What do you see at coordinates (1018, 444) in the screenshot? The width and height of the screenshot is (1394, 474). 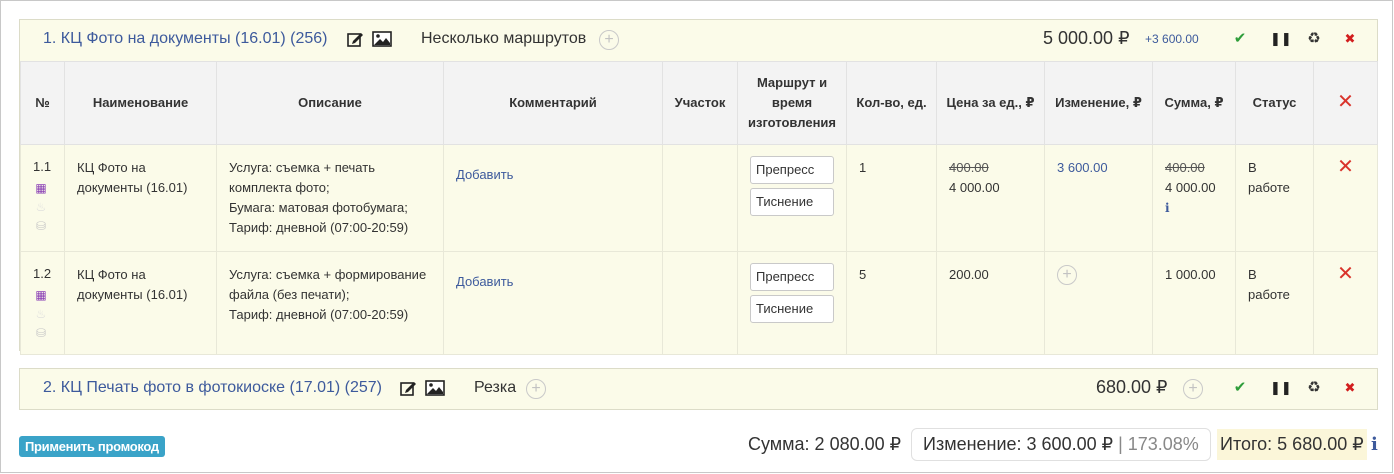 I see `footer-change: Изменение: 3 600.00 ₽` at bounding box center [1018, 444].